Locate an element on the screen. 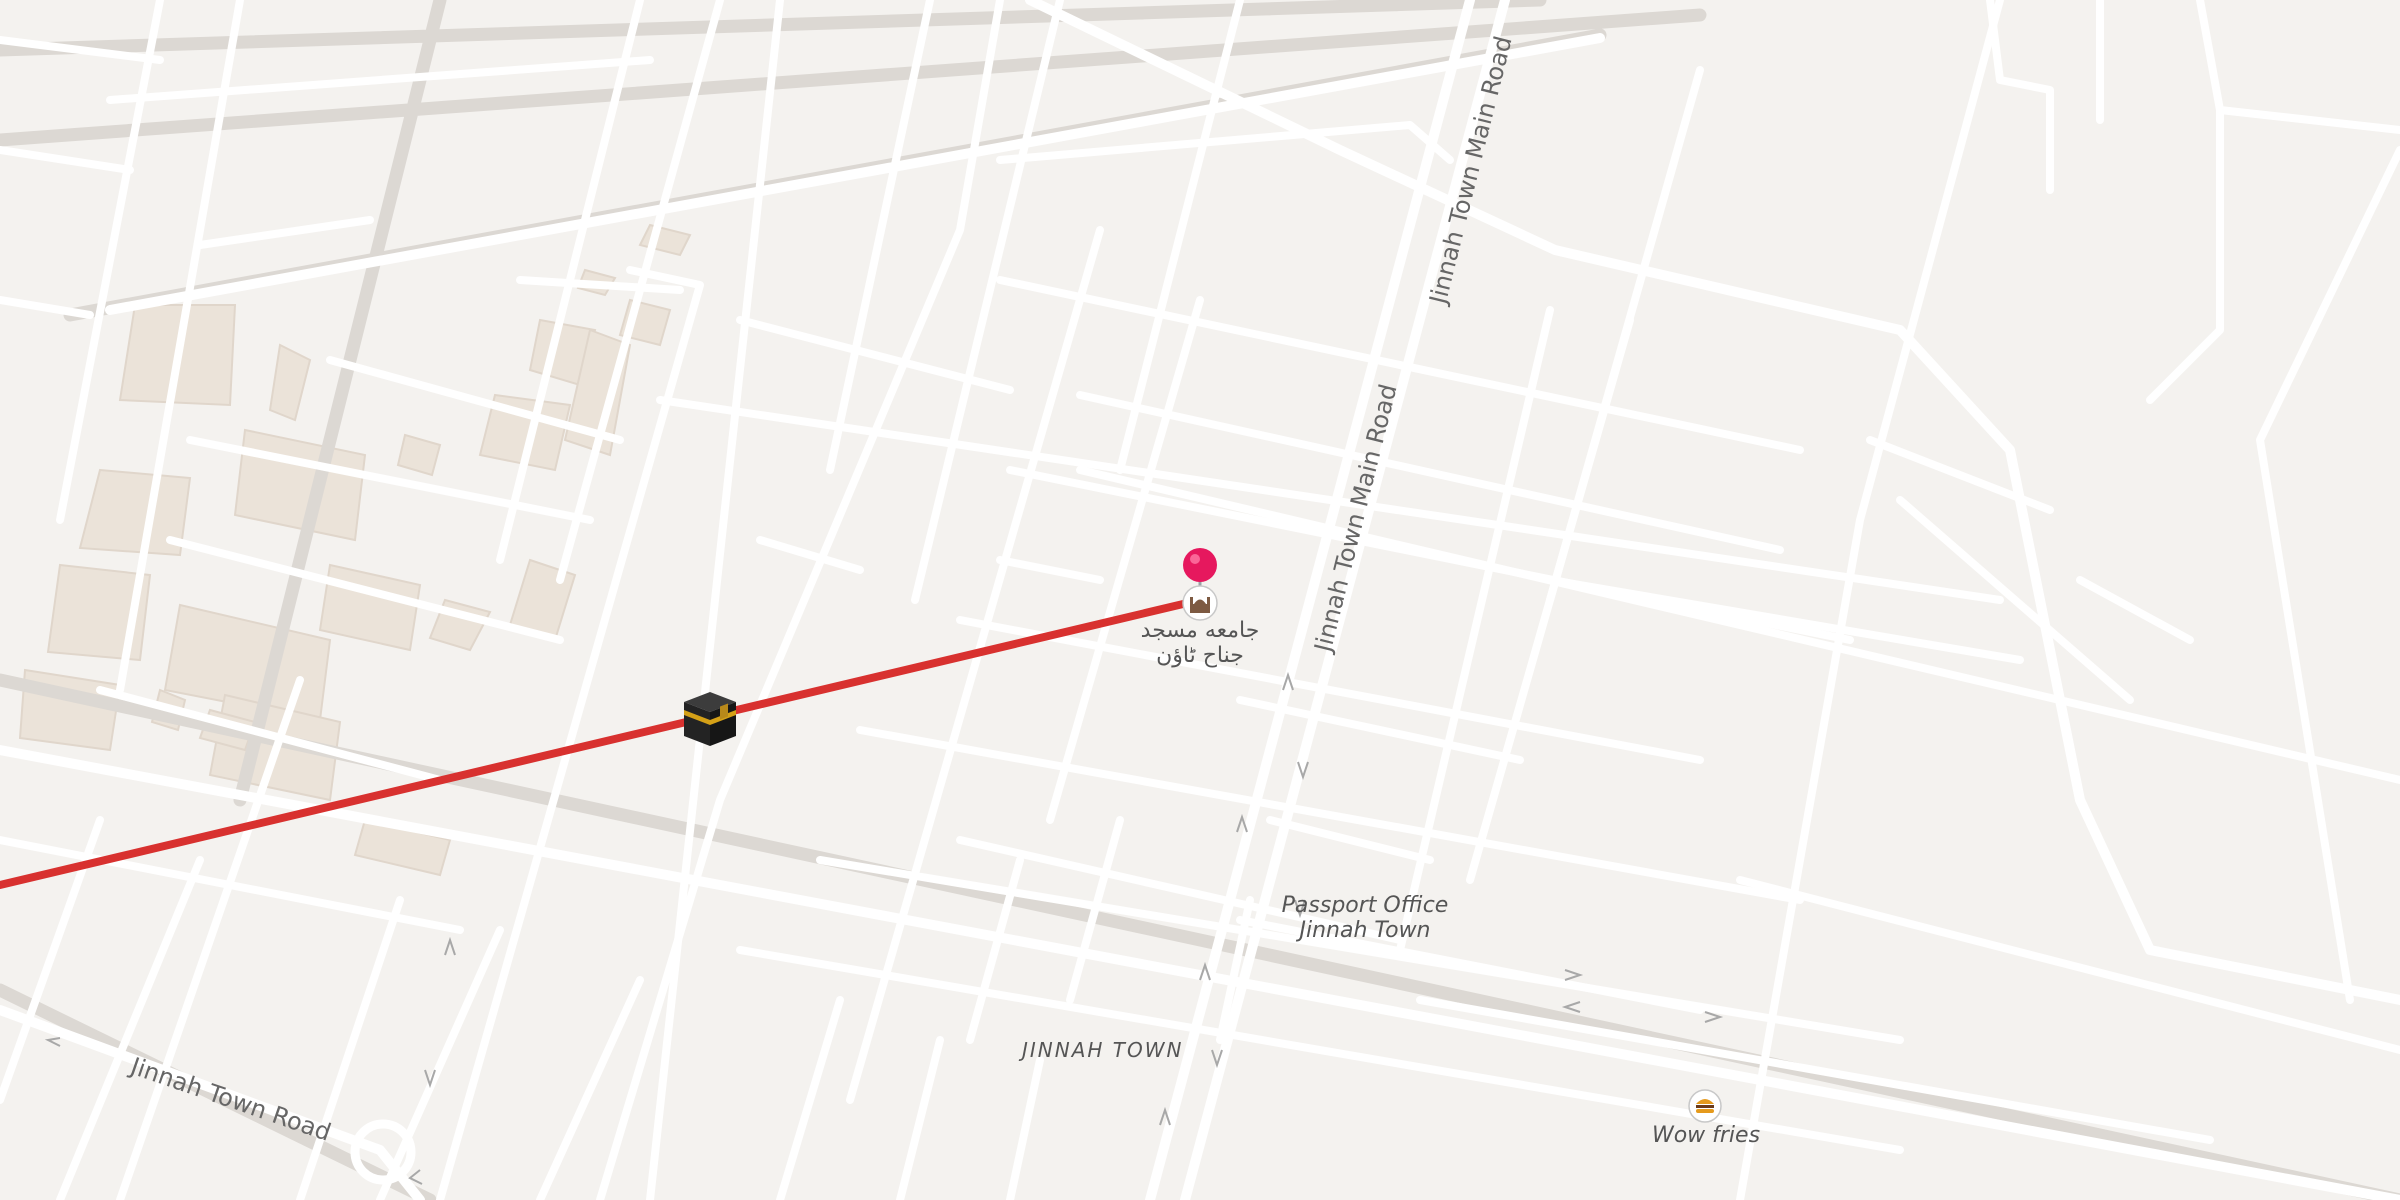 This screenshot has height=1200, width=2400. passport-label-line2: Jinnah Town is located at coordinates (1365, 931).